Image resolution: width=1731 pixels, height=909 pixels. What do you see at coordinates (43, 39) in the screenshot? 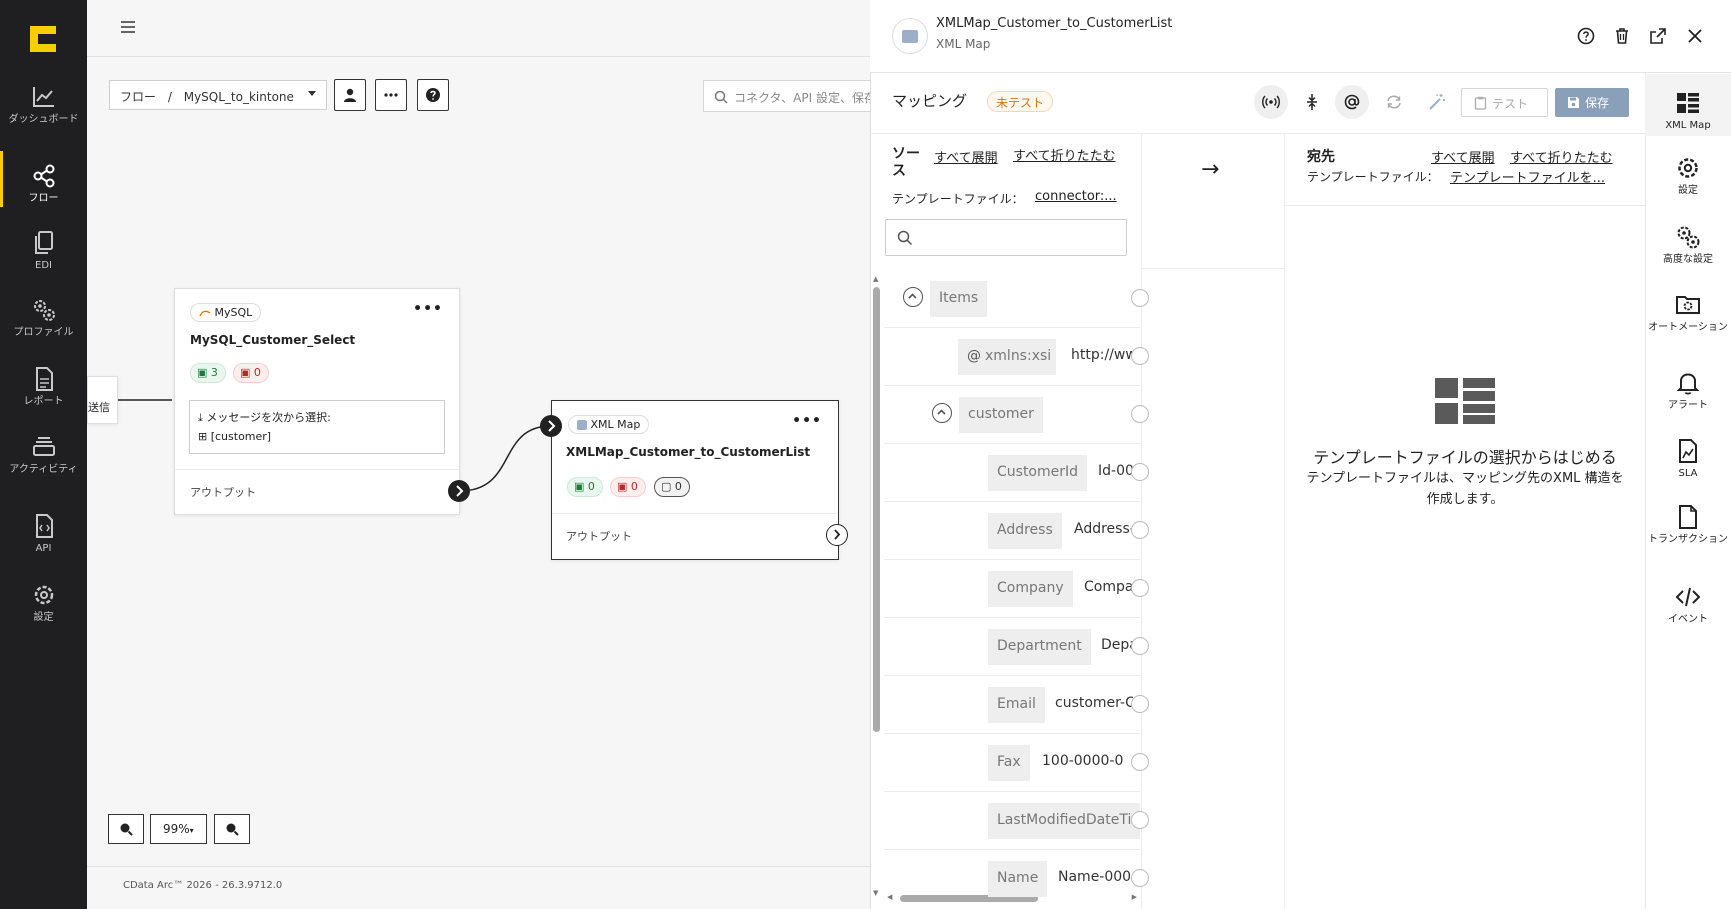
I see `cdata-logo` at bounding box center [43, 39].